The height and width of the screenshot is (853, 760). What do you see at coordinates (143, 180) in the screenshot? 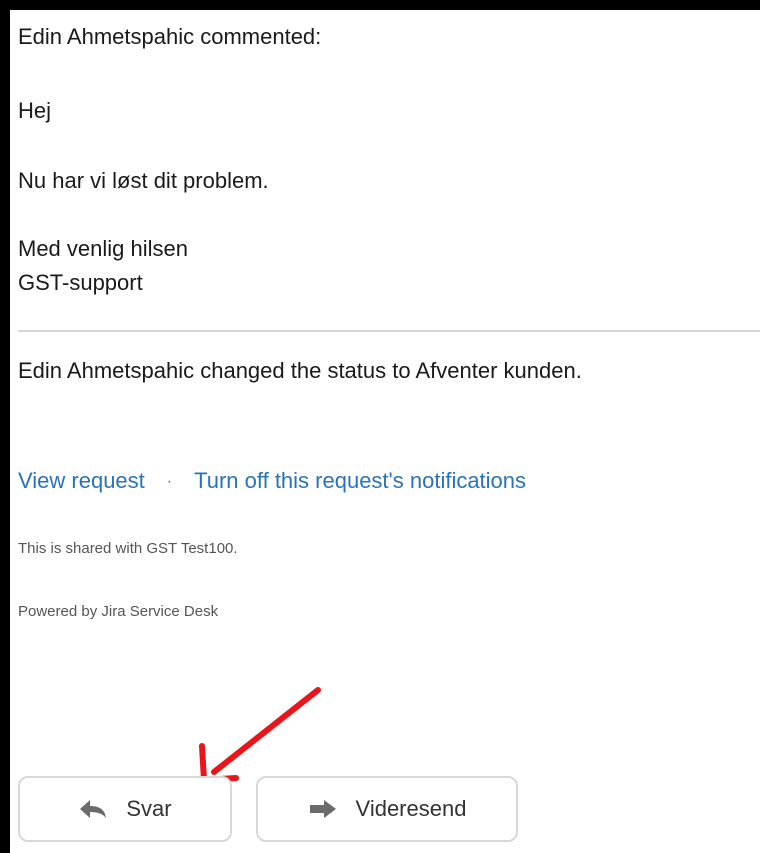
I see `comment-text: Nu har vi løst dit problem.` at bounding box center [143, 180].